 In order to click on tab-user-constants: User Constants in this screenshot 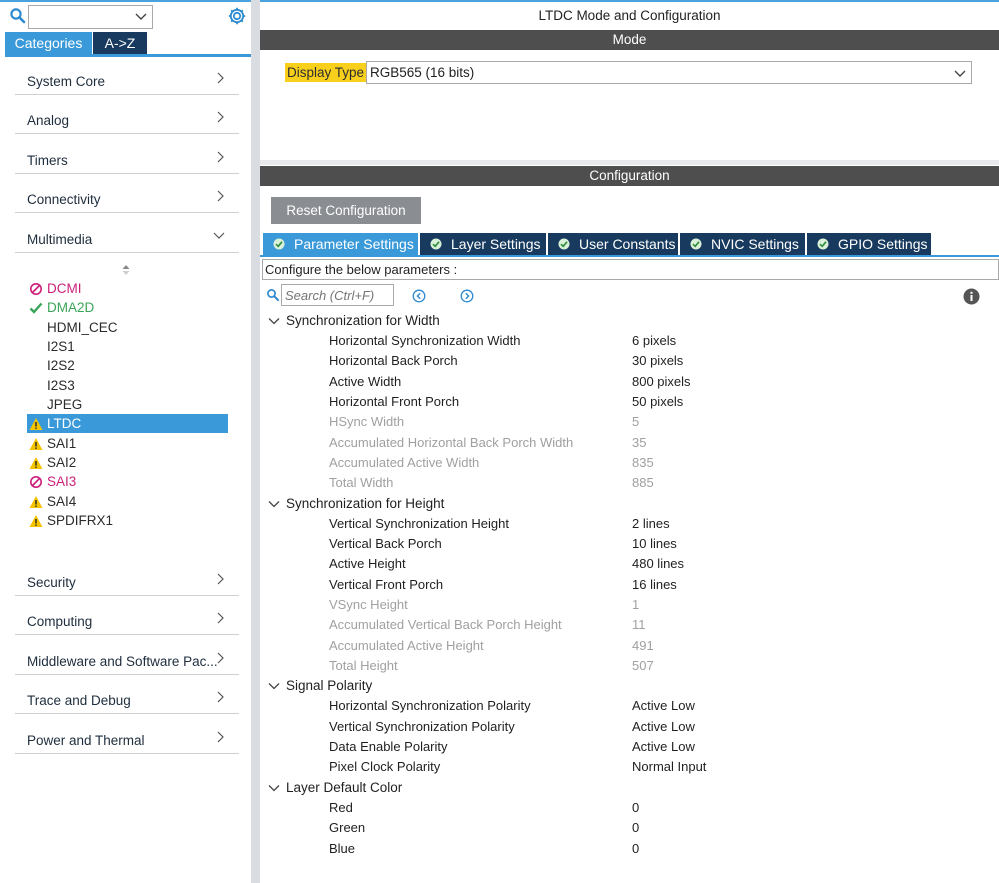, I will do `click(613, 244)`.